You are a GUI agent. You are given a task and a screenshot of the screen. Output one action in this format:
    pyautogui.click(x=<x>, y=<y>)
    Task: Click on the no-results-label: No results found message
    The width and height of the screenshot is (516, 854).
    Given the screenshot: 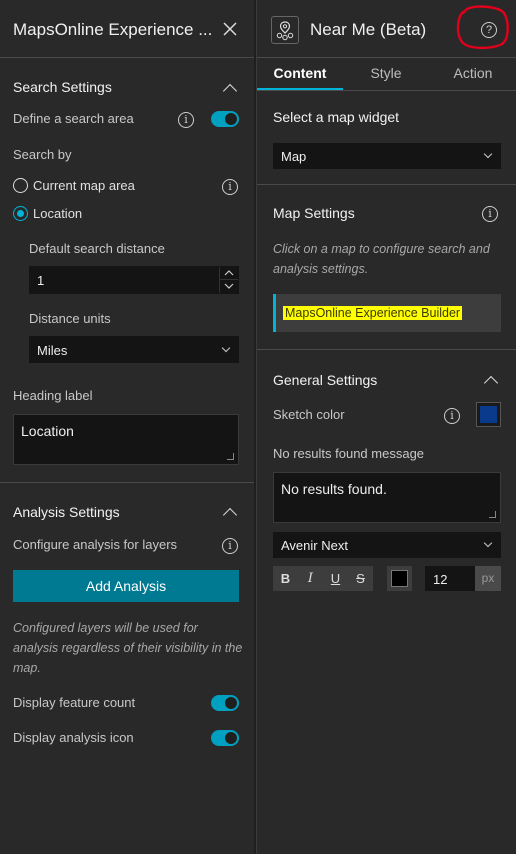 What is the action you would take?
    pyautogui.click(x=349, y=453)
    